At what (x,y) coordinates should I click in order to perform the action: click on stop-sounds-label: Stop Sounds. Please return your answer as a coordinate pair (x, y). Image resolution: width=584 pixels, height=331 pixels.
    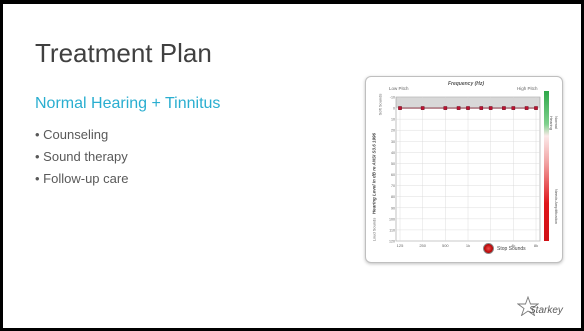
    Looking at the image, I should click on (511, 248).